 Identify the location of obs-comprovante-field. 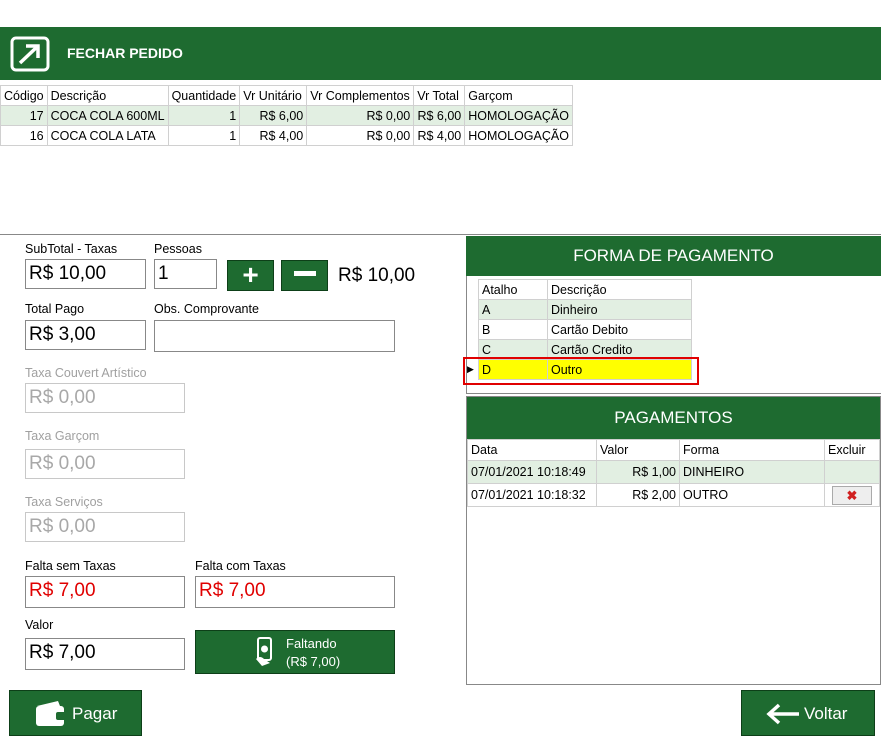
(274, 336).